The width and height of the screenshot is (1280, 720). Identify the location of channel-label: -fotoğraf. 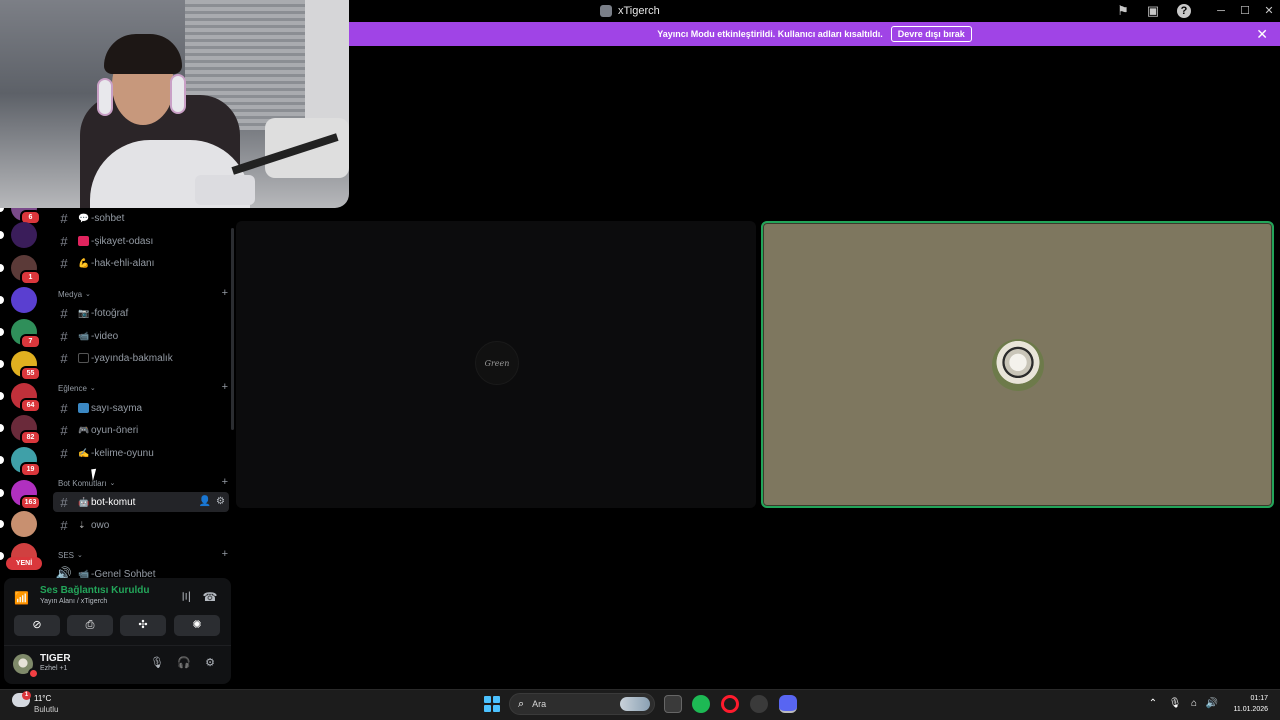
(110, 313).